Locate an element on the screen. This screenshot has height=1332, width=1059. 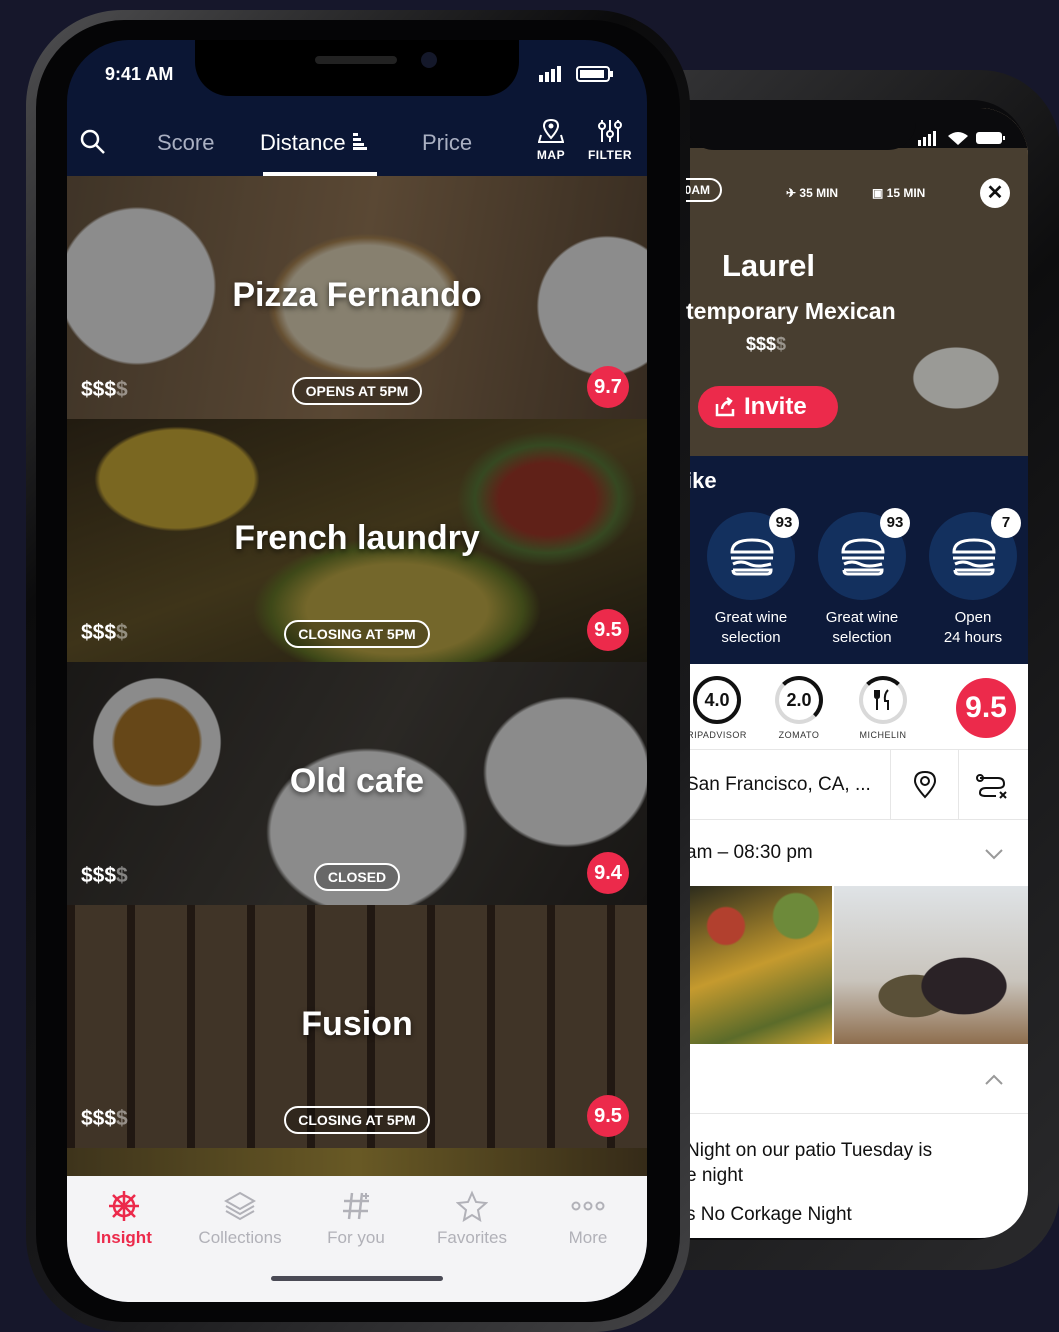
walk-time-text: 35 MIN is located at coordinates (819, 193).